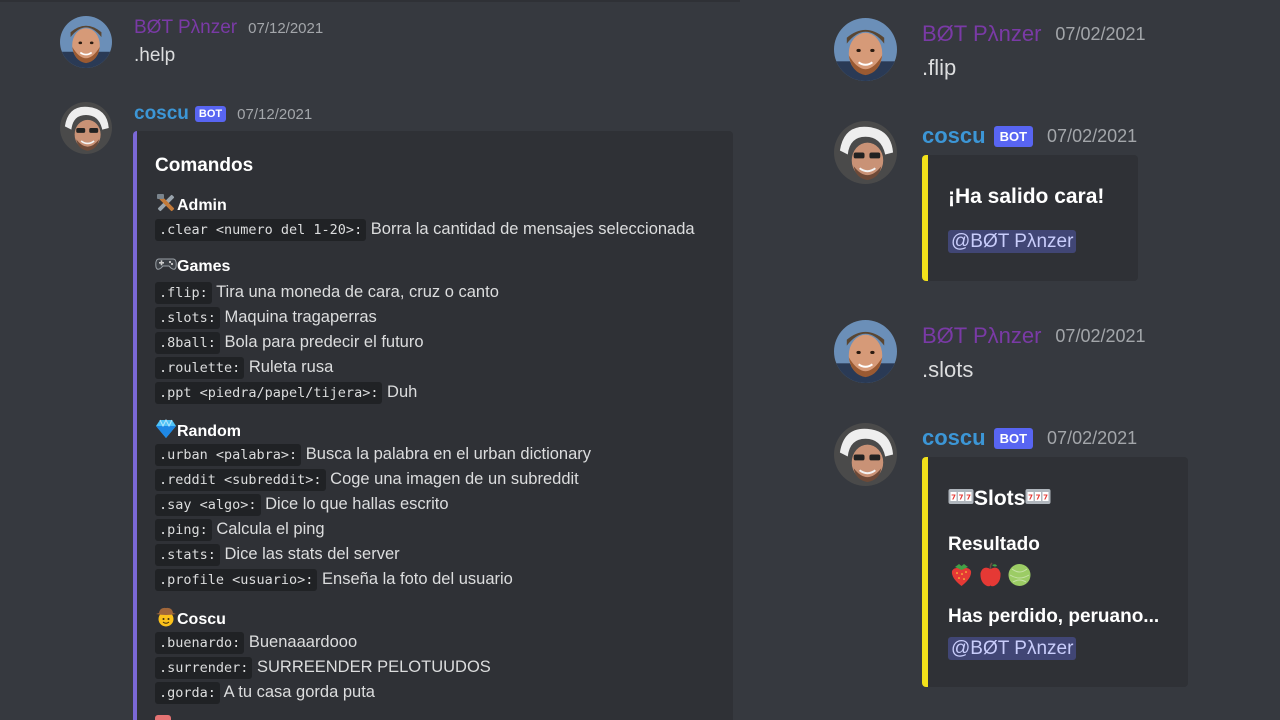 The width and height of the screenshot is (1280, 720). I want to click on message-text: .slots, so click(948, 369).